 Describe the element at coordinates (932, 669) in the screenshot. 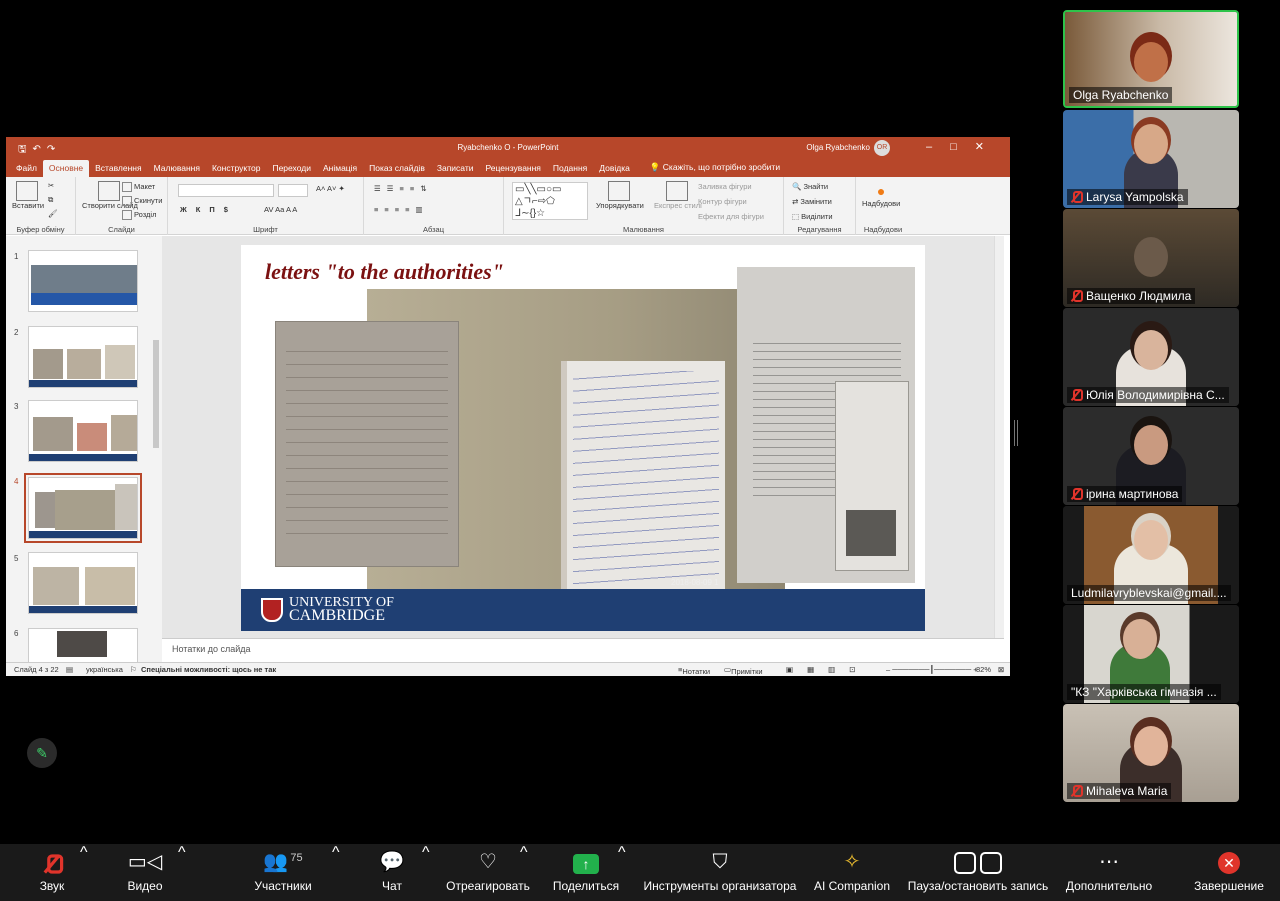

I see `zoom-slider: – ───────┃─────── +` at that location.